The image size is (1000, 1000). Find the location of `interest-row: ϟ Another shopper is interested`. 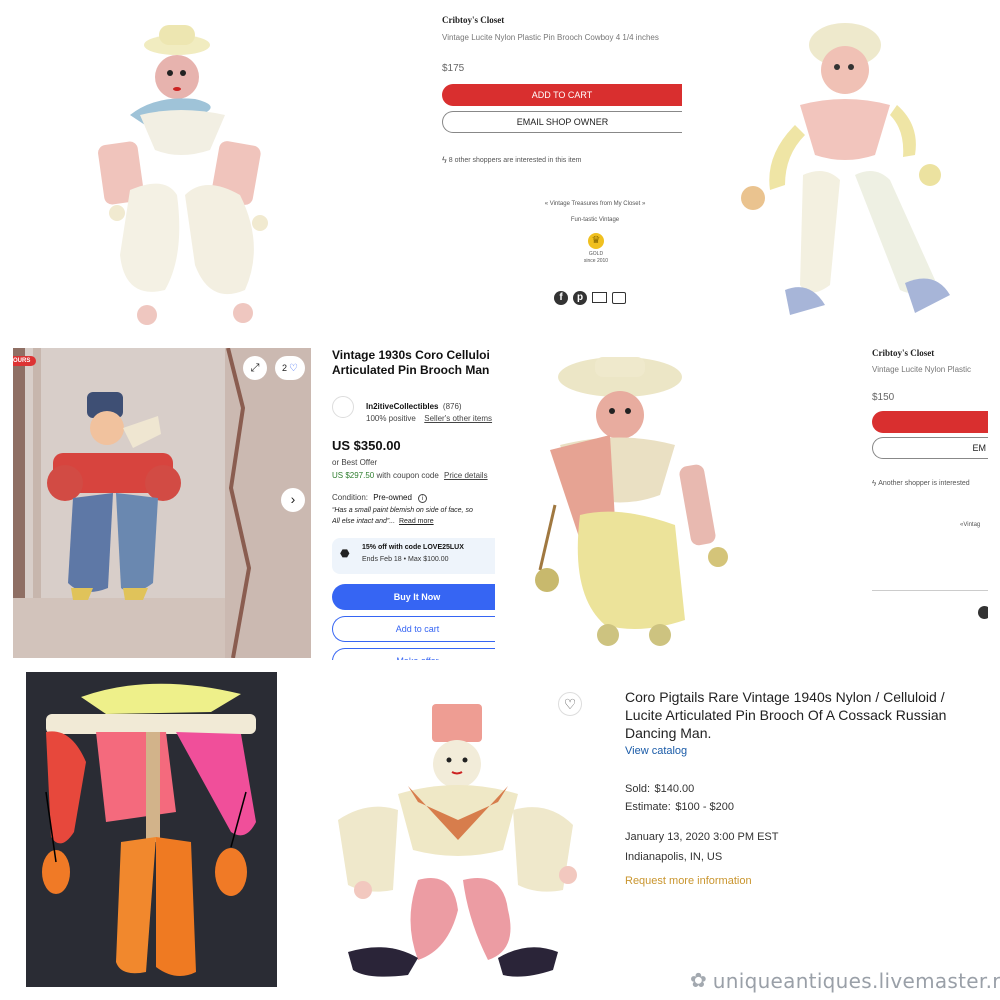

interest-row: ϟ Another shopper is interested is located at coordinates (921, 483).